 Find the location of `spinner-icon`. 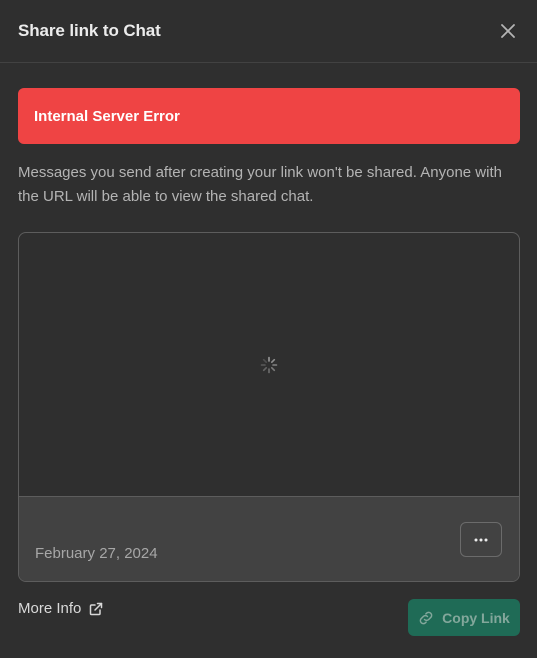

spinner-icon is located at coordinates (269, 364).